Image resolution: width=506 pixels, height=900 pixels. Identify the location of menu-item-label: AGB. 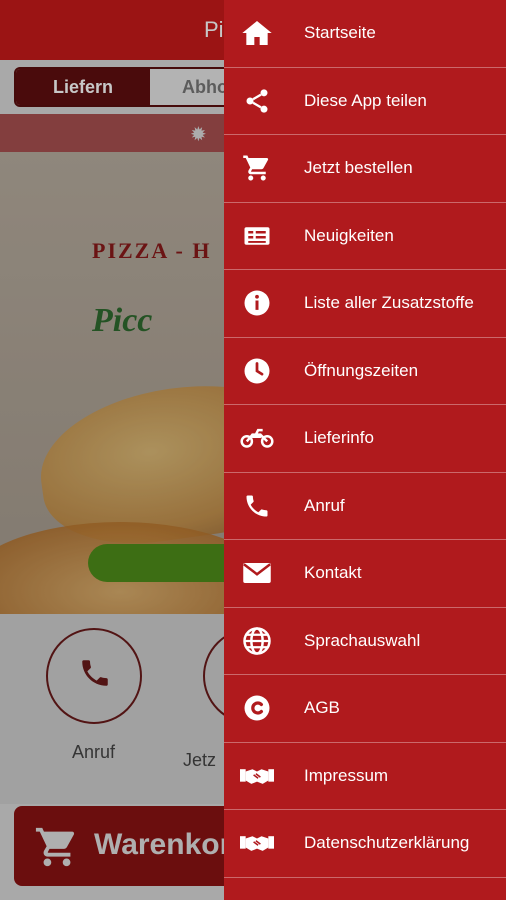
(322, 708).